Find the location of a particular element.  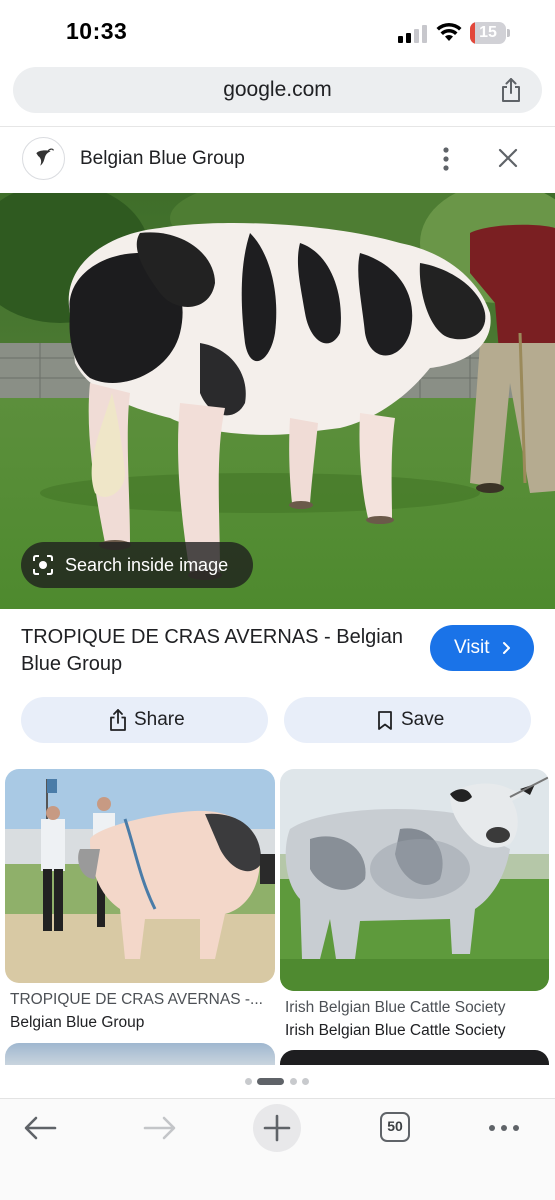

tab-count-button: 50 is located at coordinates (395, 1127).